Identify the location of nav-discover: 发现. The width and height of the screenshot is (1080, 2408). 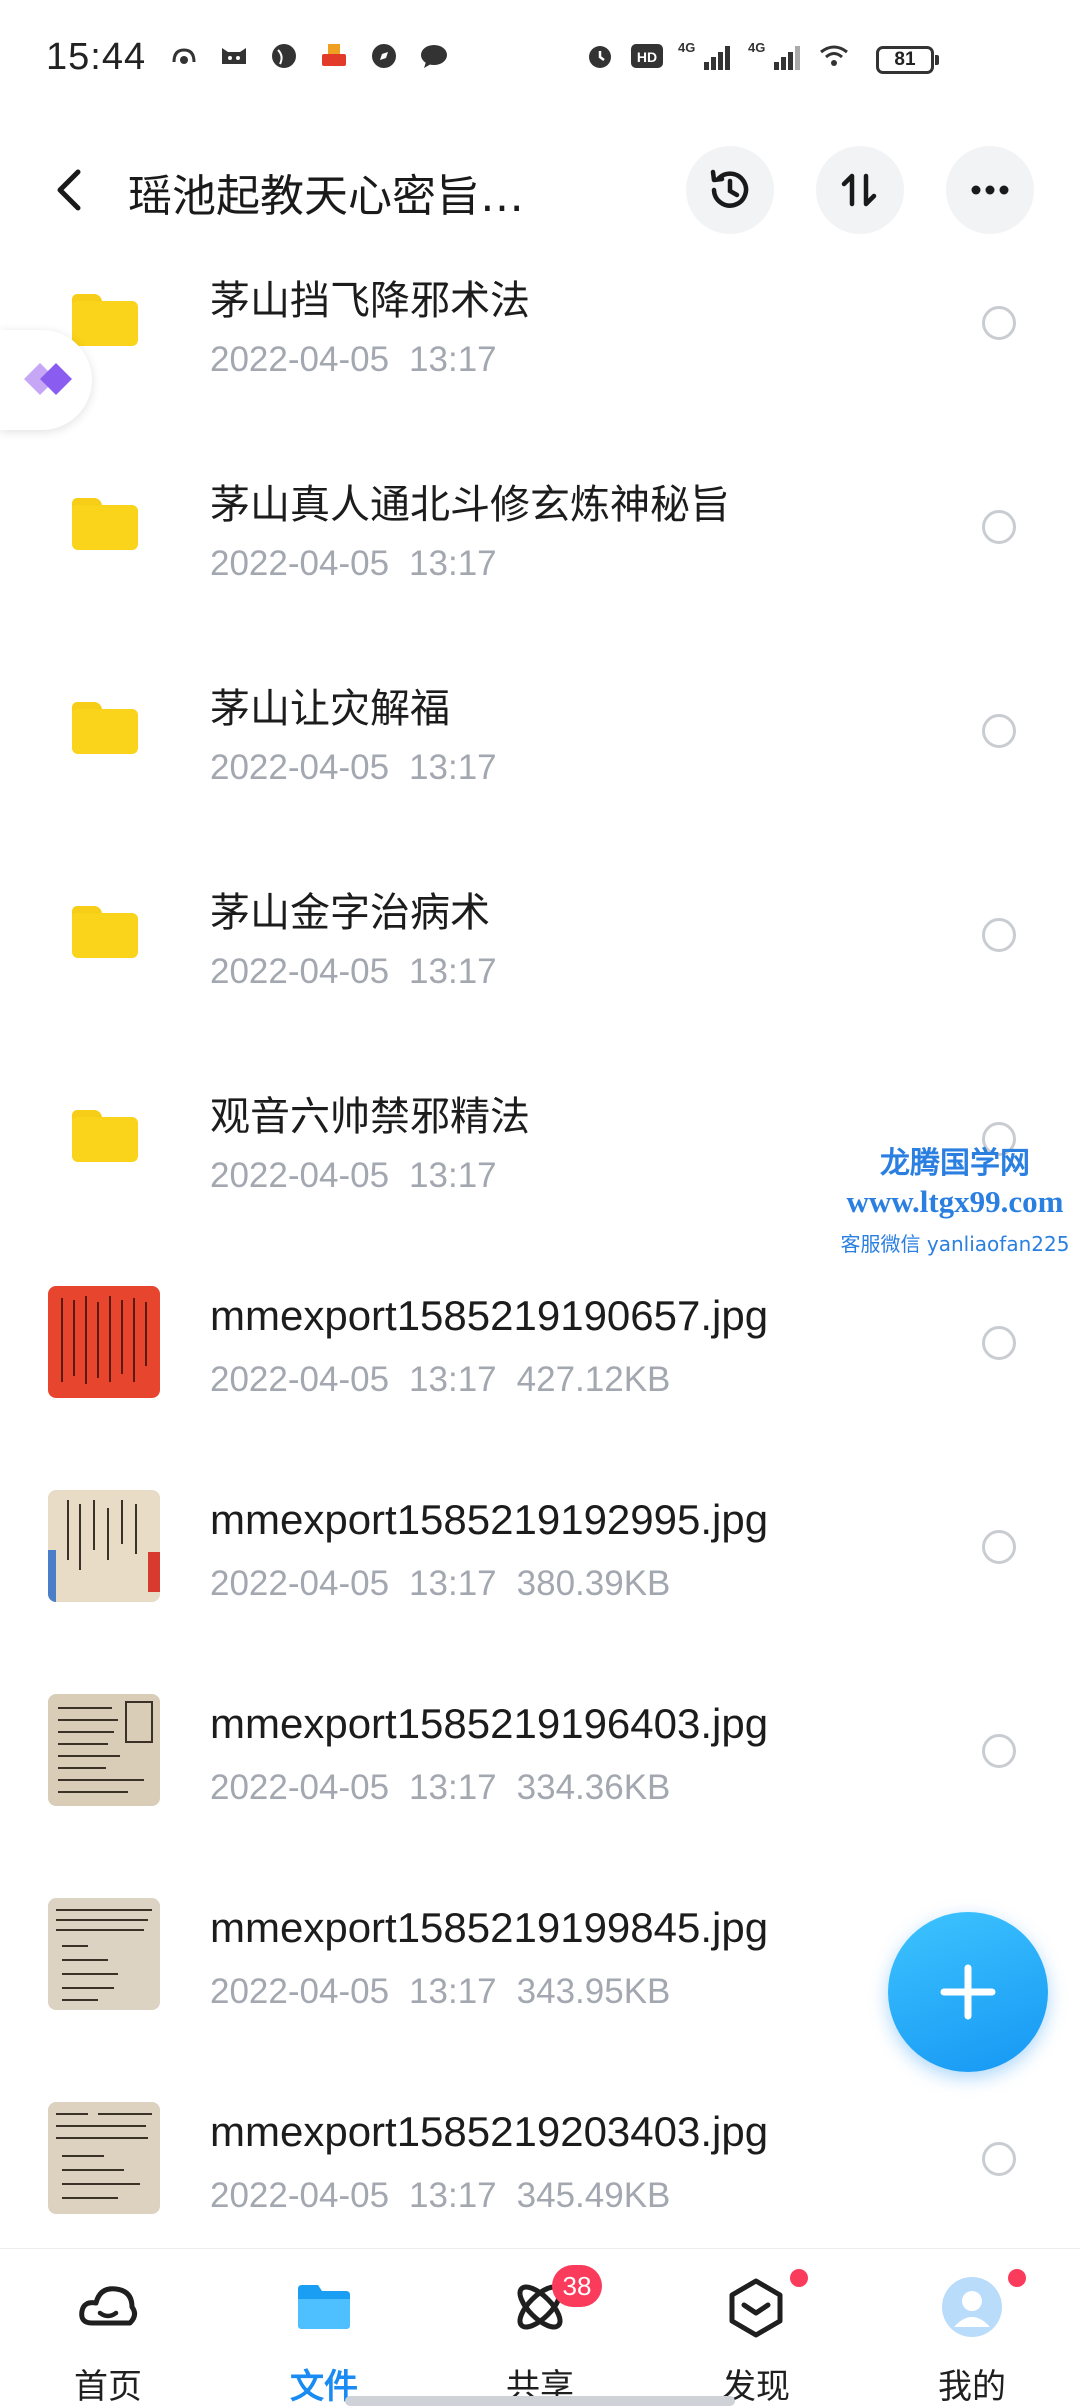
(756, 2328).